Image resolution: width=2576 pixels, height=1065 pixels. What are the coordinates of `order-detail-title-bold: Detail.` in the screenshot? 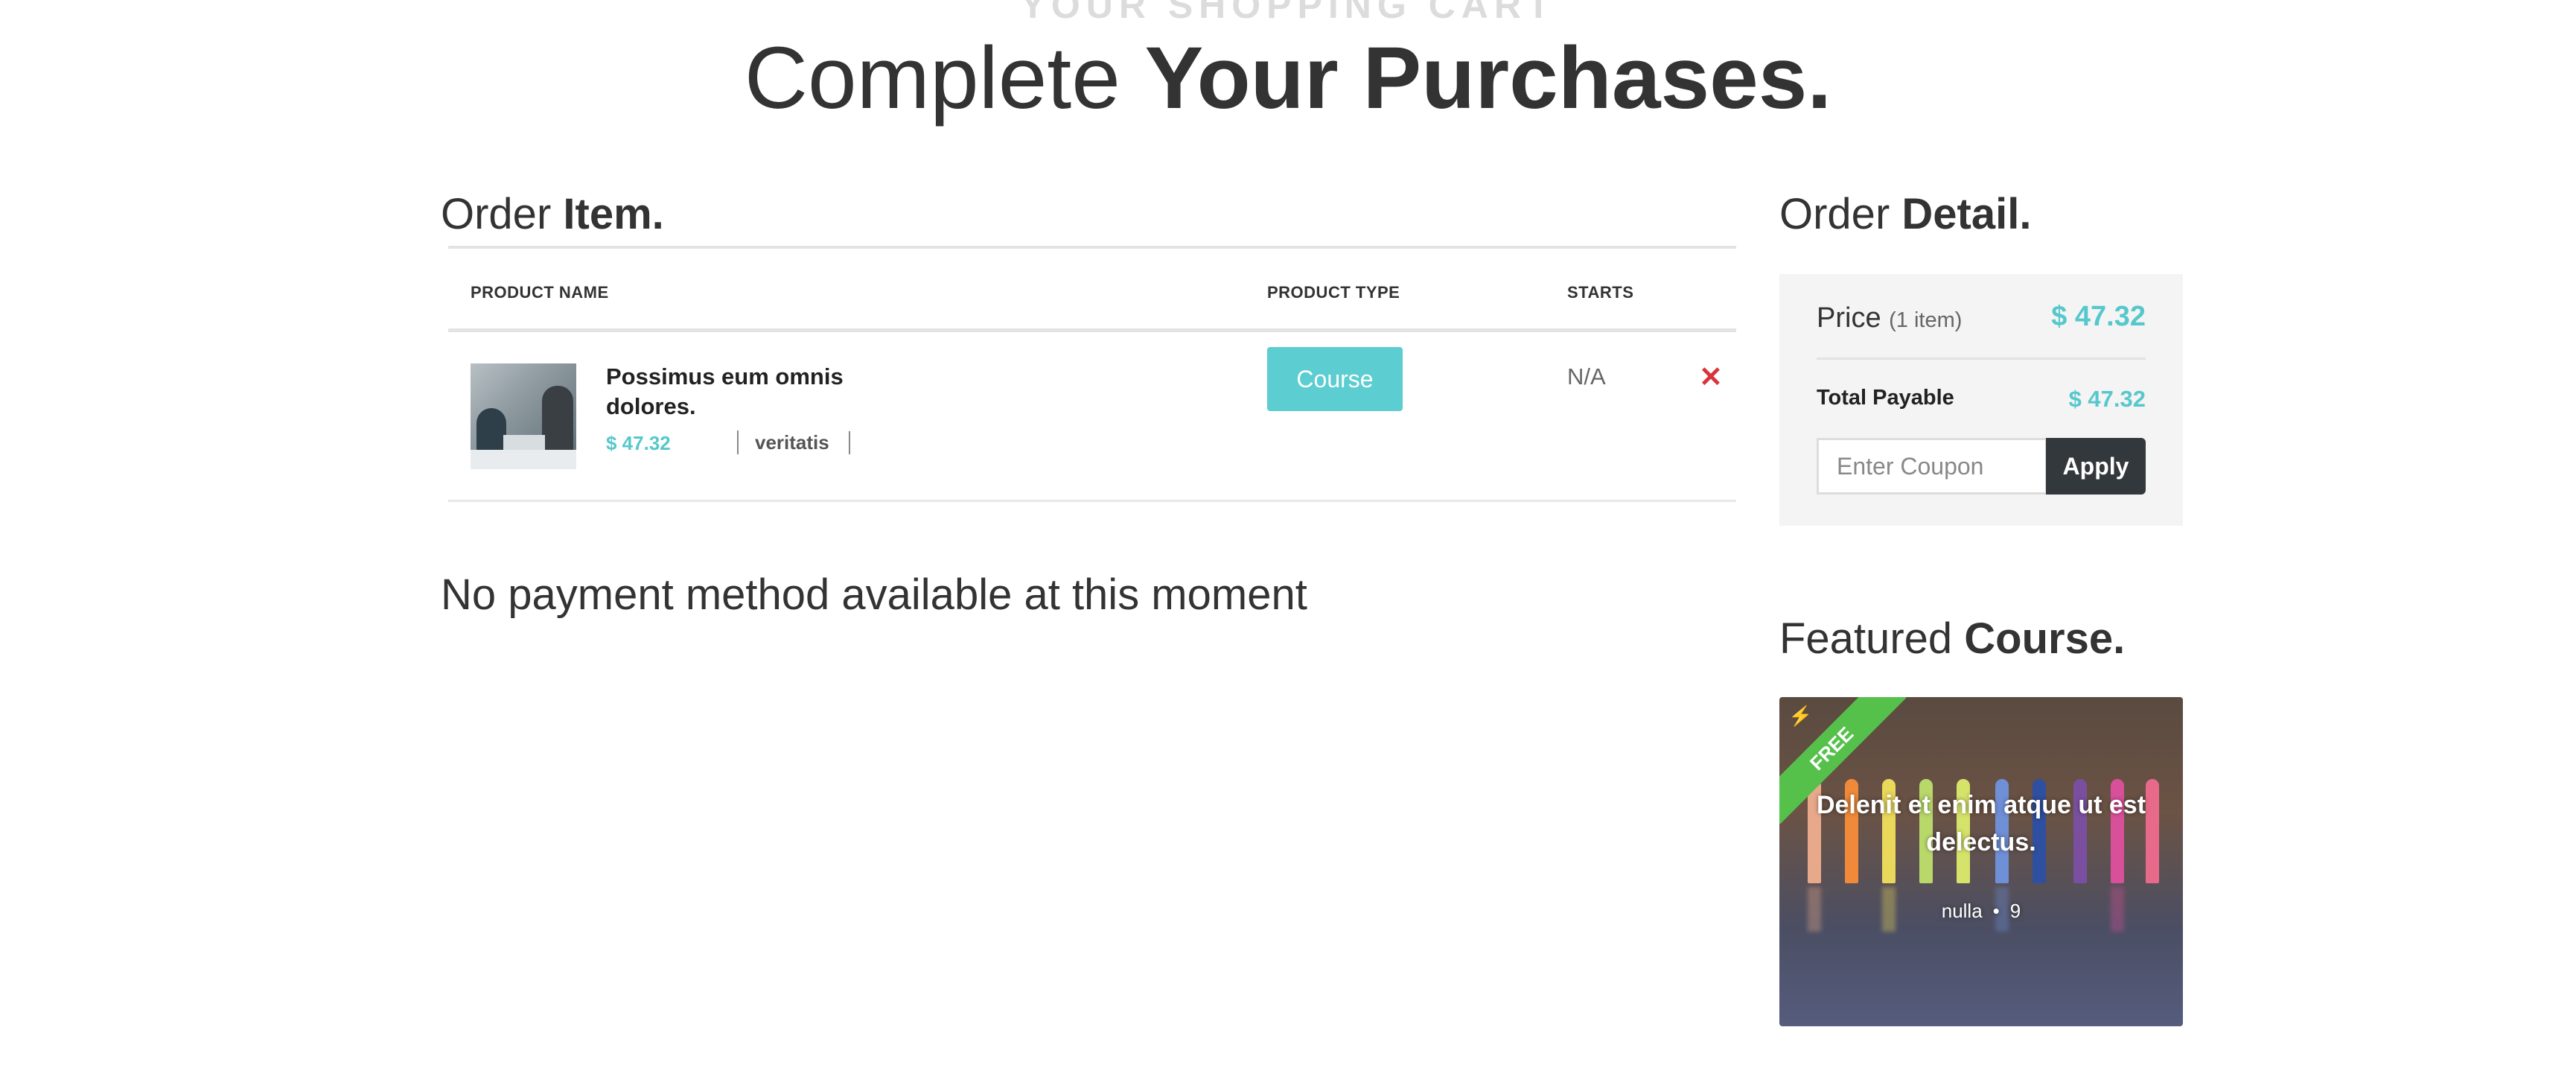 It's located at (1966, 214).